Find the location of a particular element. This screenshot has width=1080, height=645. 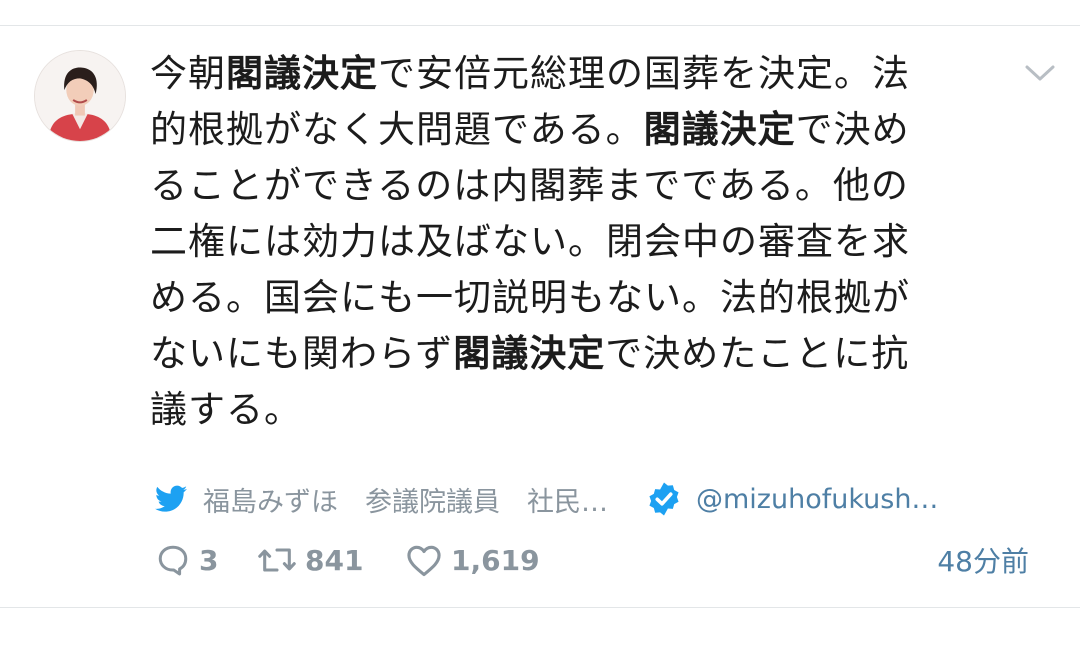

retweet-count: 841 is located at coordinates (334, 560).